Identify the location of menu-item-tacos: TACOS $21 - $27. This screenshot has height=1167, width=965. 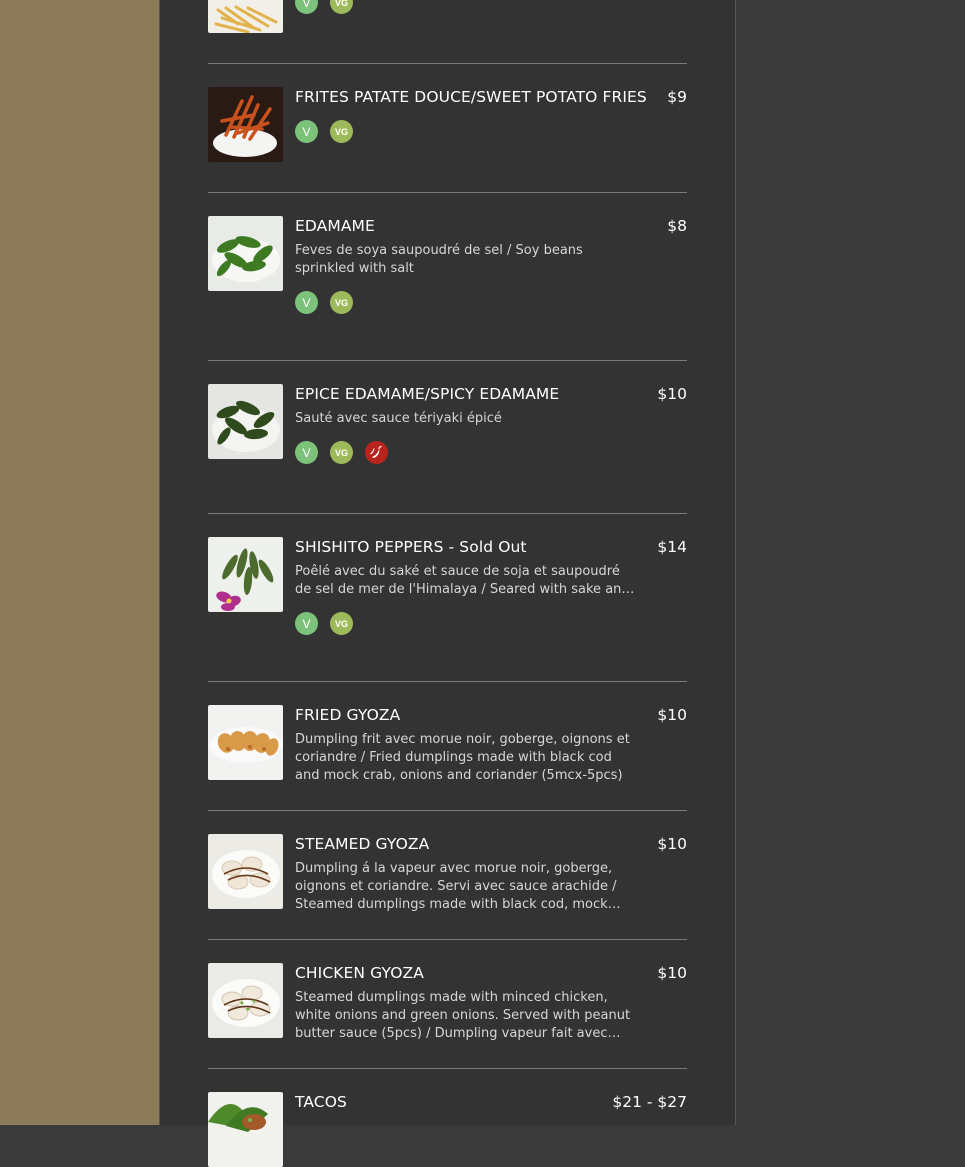
(447, 1129).